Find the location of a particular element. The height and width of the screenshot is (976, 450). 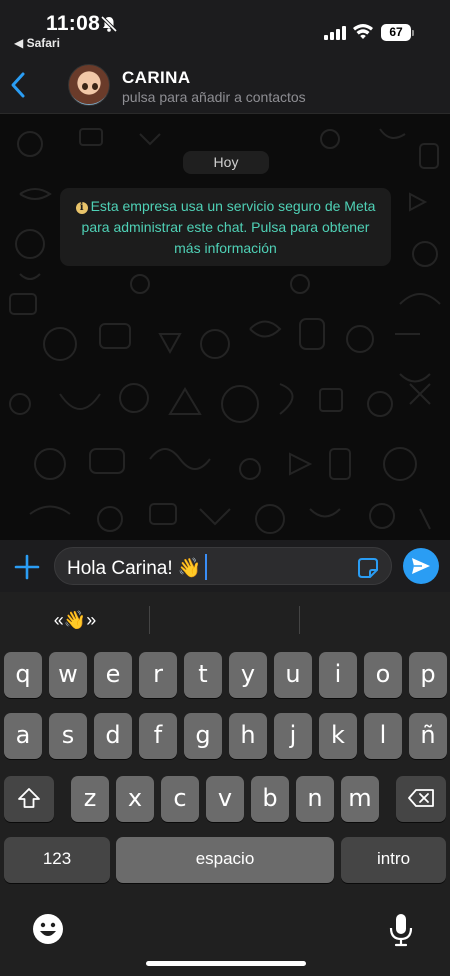

key-enye: ñ is located at coordinates (428, 736).